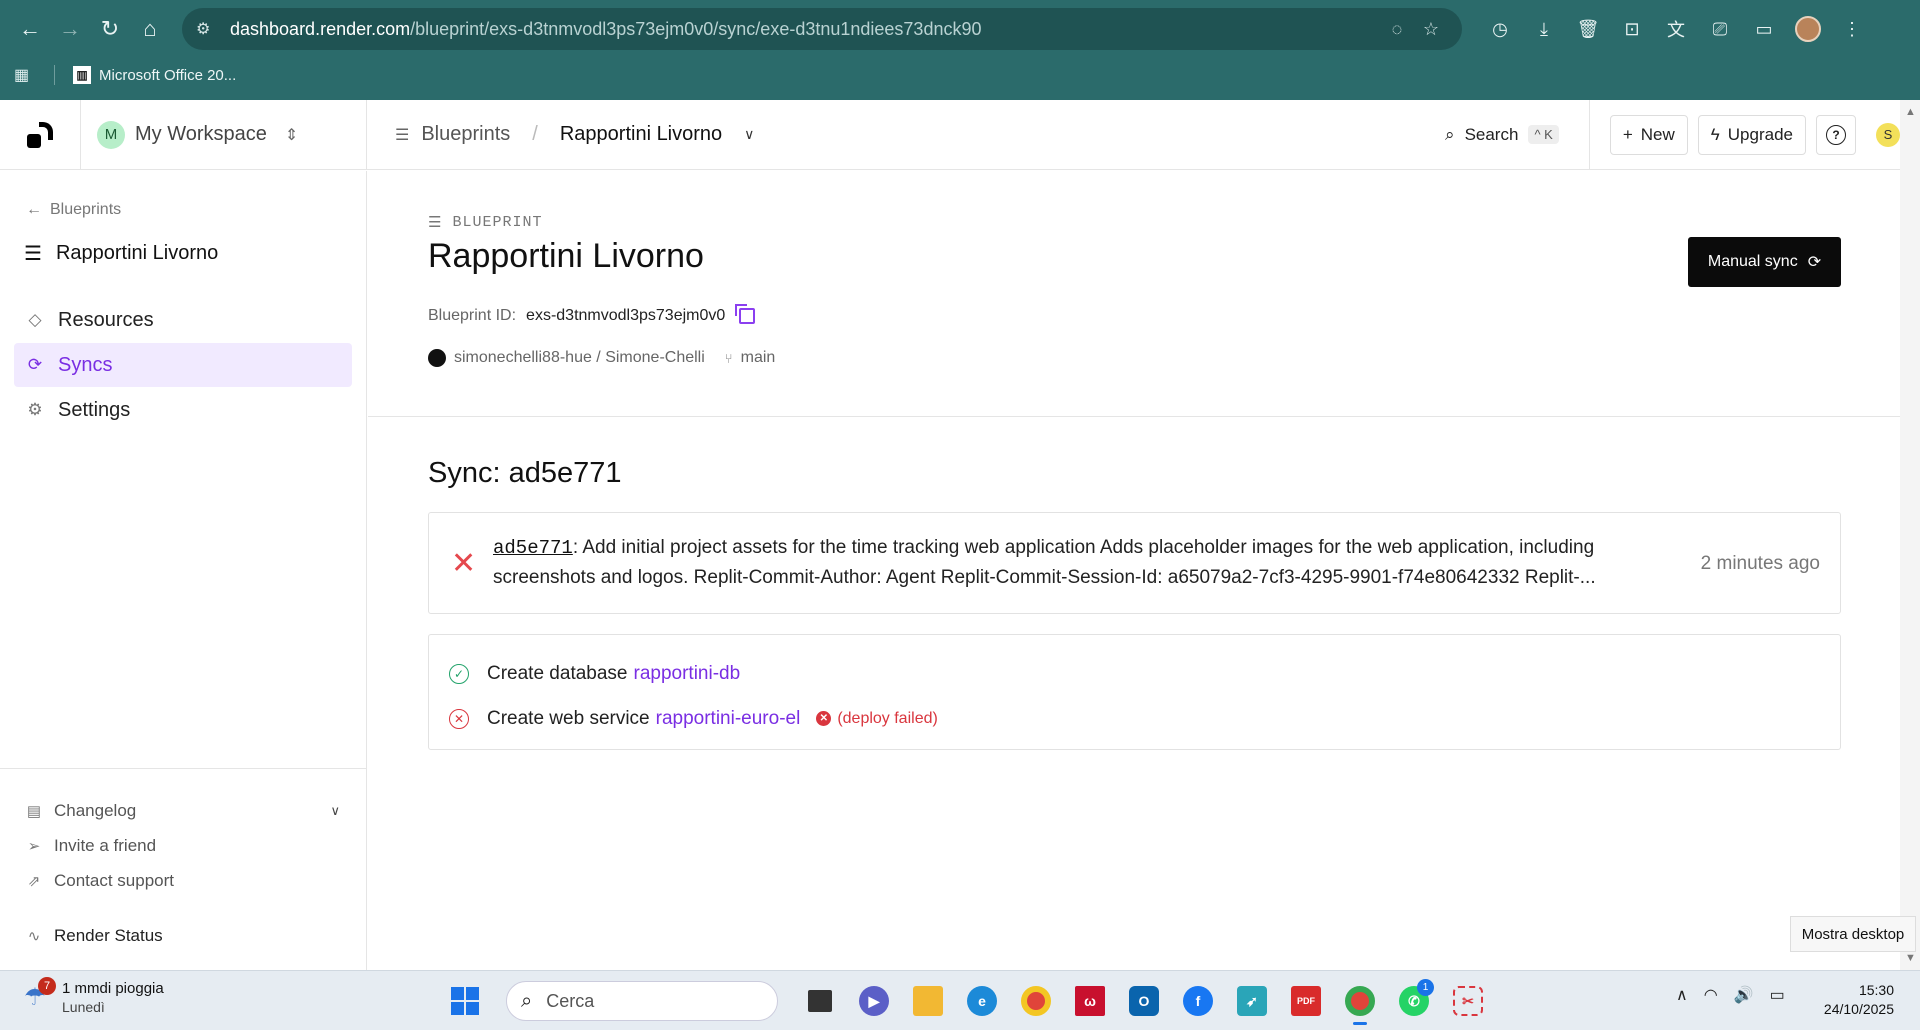  I want to click on trash-icon: 🗑, so click(1588, 29).